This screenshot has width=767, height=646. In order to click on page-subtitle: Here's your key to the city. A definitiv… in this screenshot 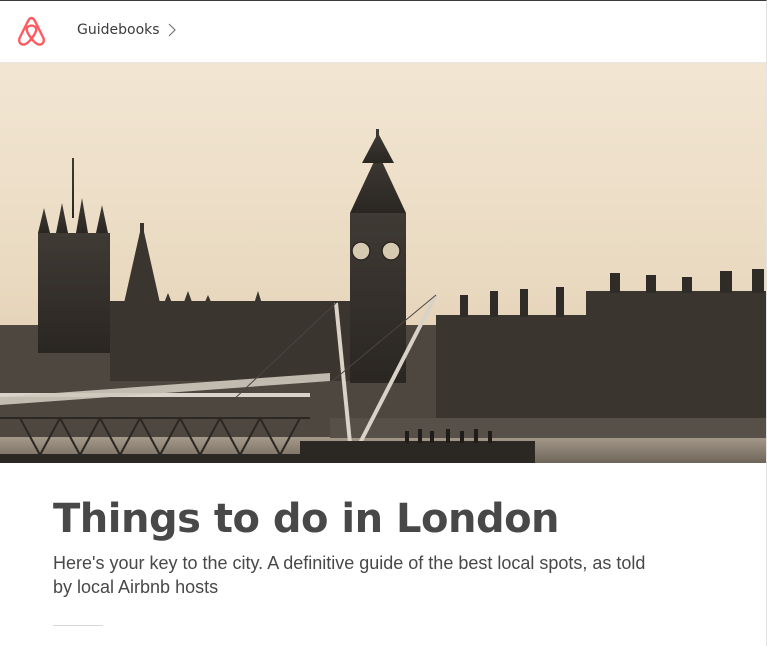, I will do `click(349, 575)`.